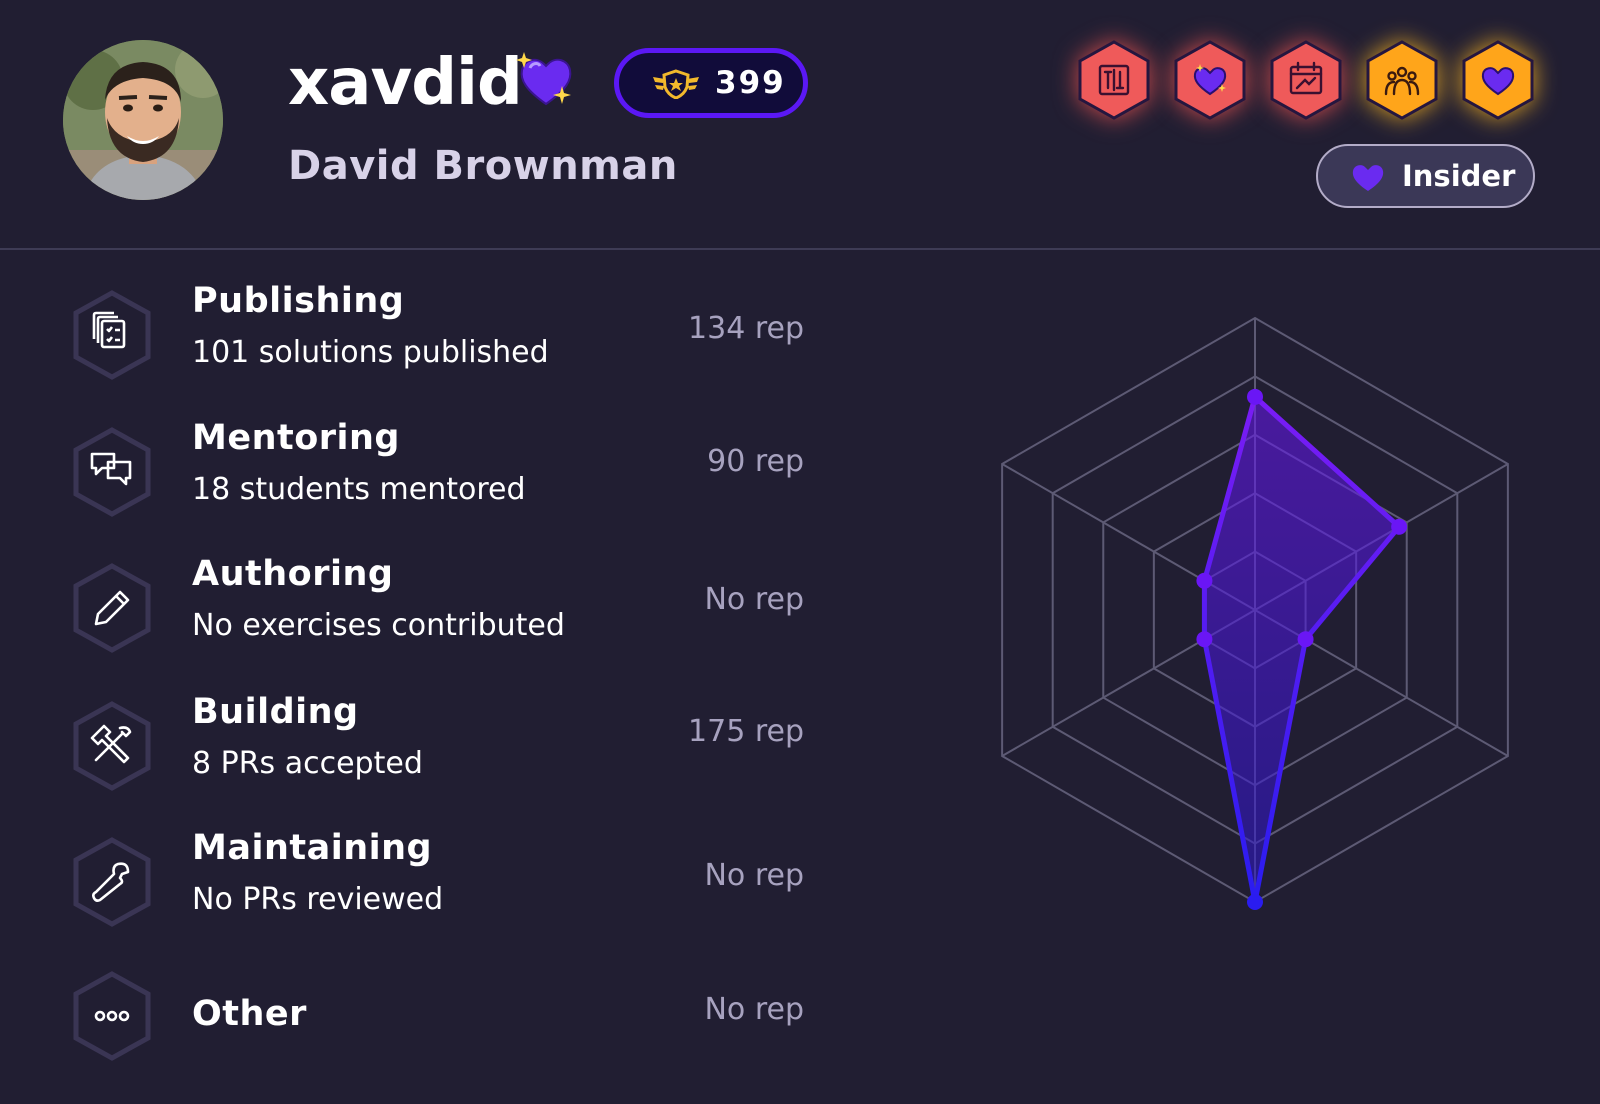 The image size is (1600, 1104). I want to click on category-maintaining: Maintaining No PRs reviewed No rep, so click(410, 882).